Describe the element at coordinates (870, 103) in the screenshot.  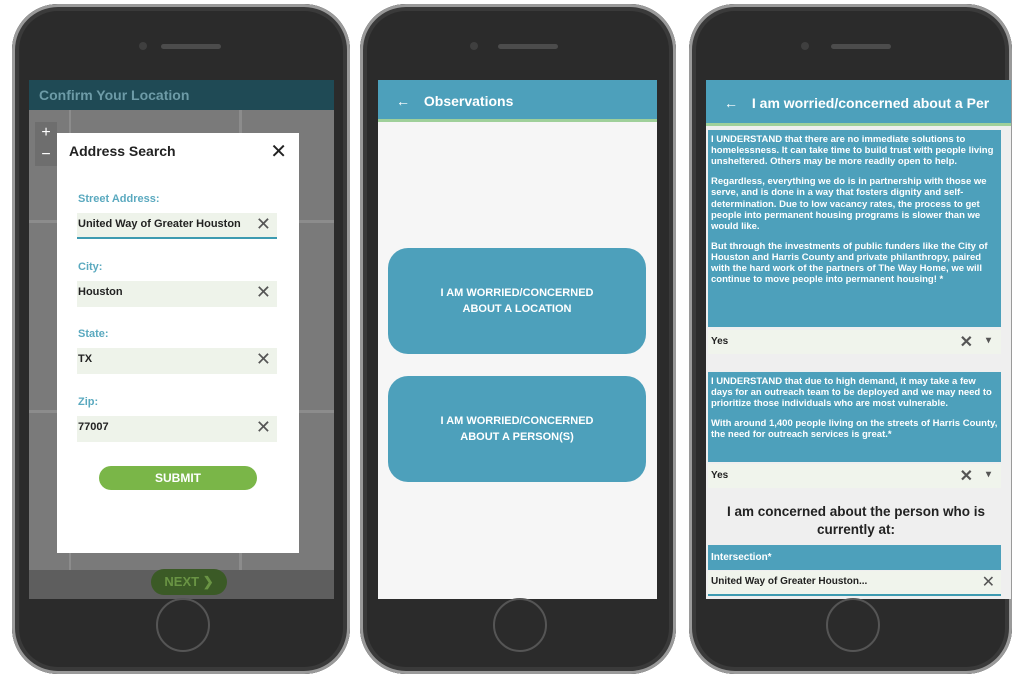
I see `page-title: I am worried/concerned about a Per` at that location.